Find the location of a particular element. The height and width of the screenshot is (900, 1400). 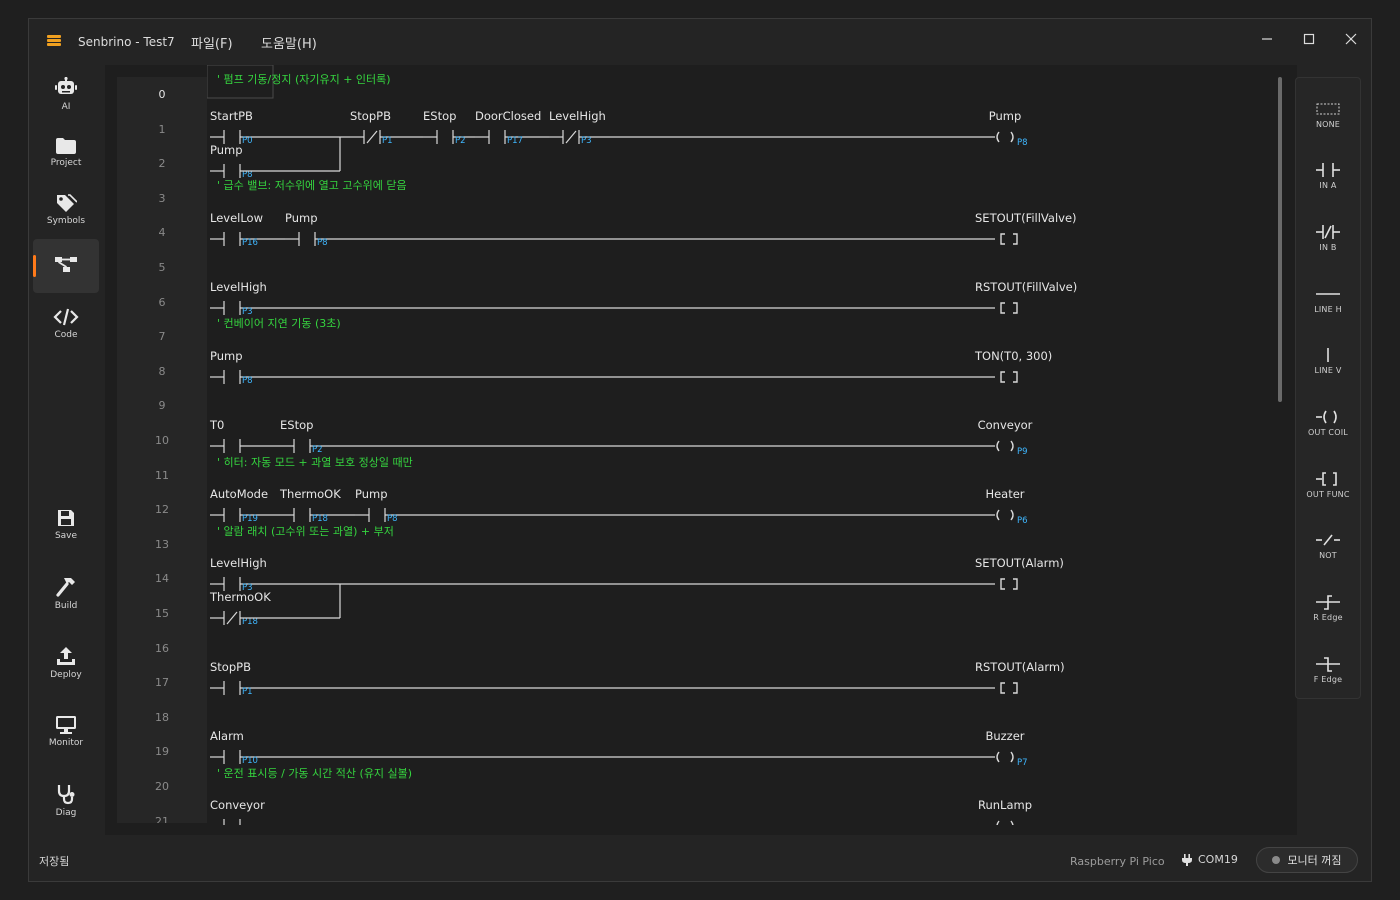

monitor-toggle-label: 모니터 꺼짐 is located at coordinates (1314, 860).